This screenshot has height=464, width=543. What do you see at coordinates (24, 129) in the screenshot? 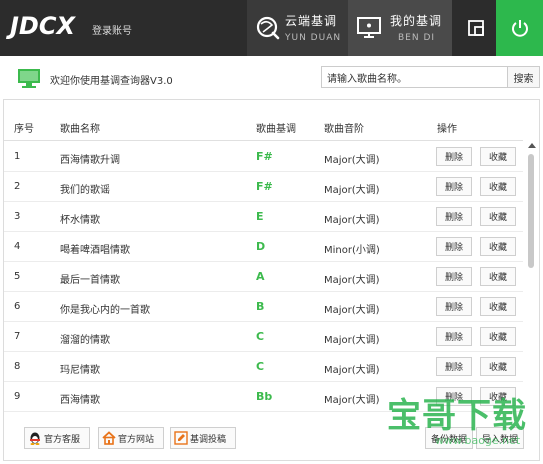
I see `header-no: 序号` at bounding box center [24, 129].